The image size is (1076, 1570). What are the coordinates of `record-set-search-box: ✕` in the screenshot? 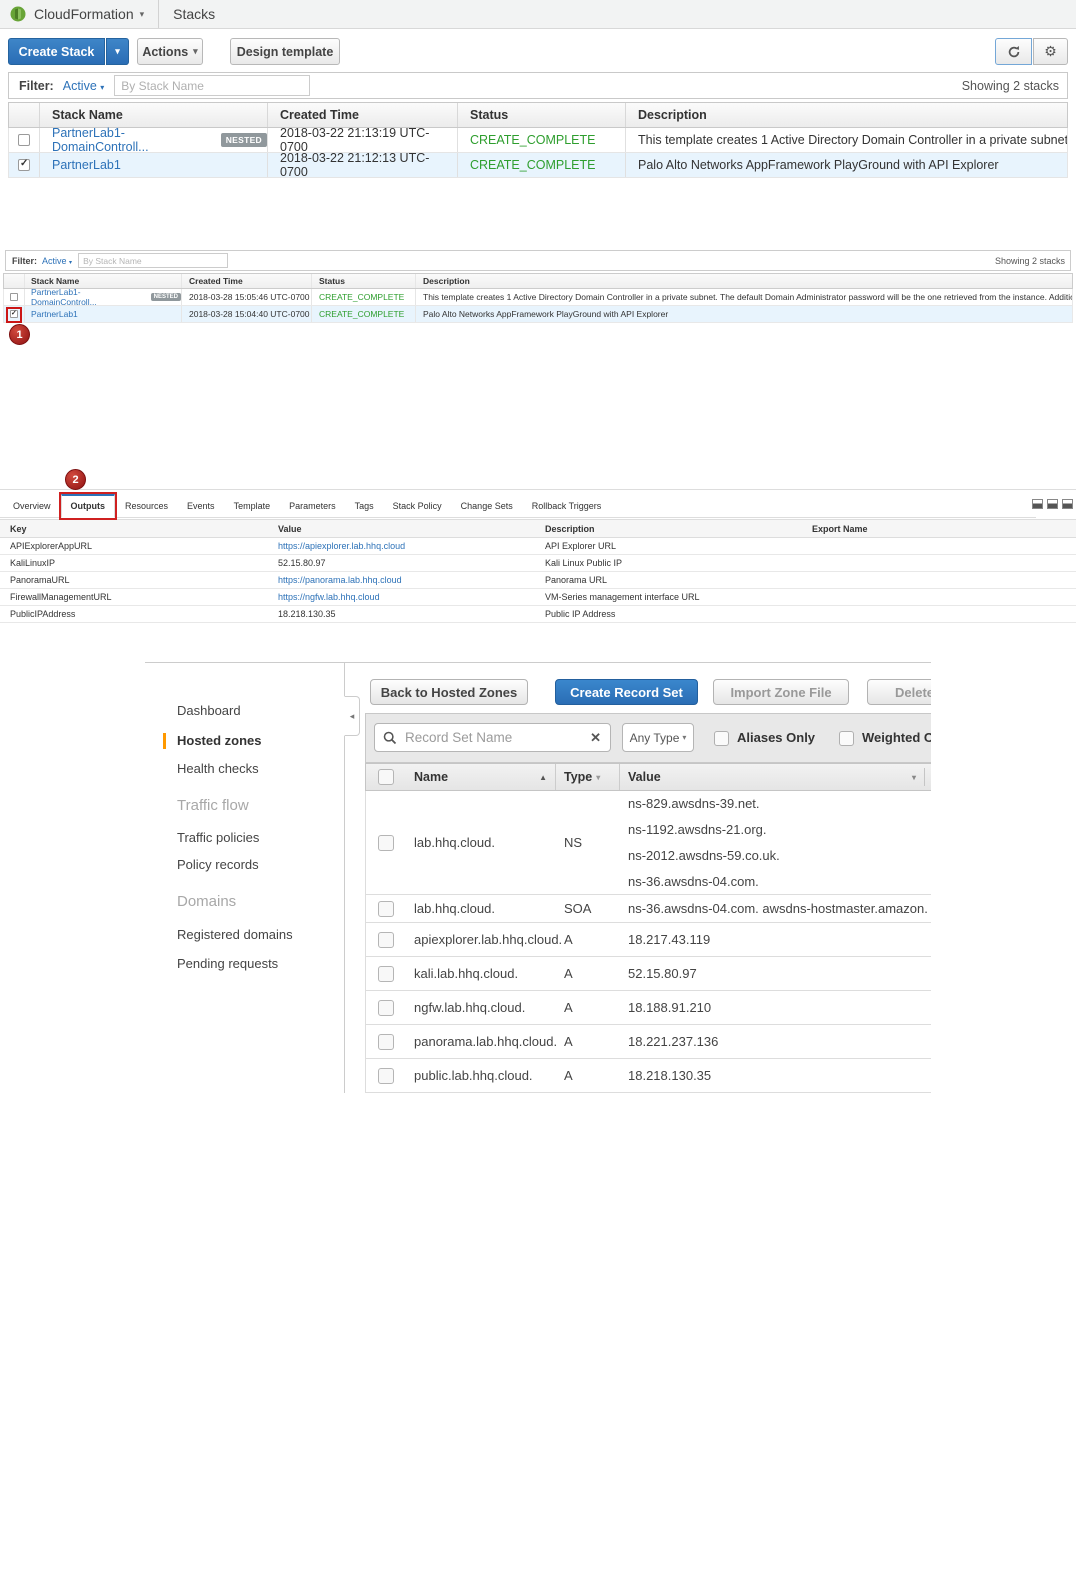 It's located at (492, 737).